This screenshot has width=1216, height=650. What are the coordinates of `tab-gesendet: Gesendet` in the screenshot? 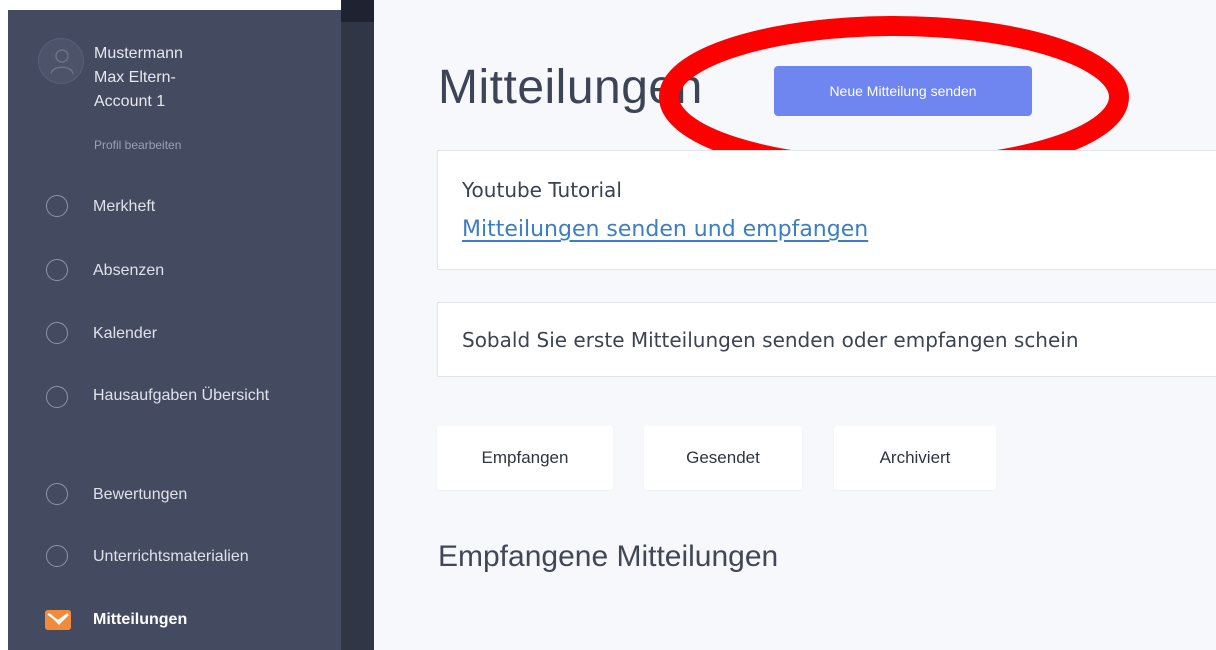 It's located at (723, 458).